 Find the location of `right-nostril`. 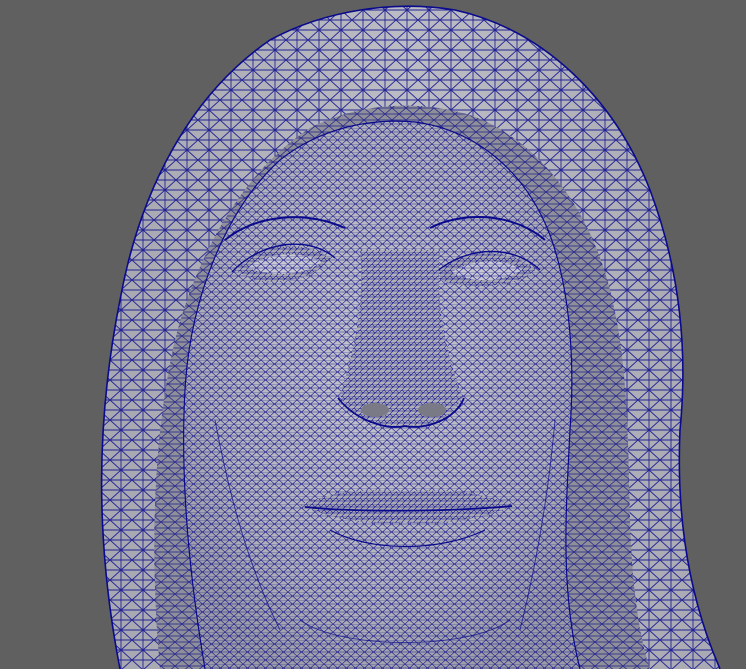

right-nostril is located at coordinates (432, 410).